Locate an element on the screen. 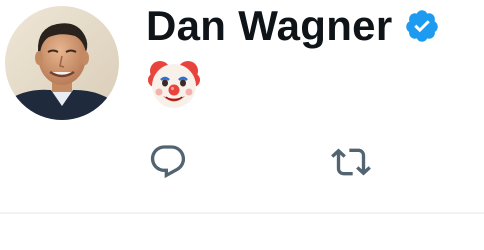  tweet-text: 🤡 is located at coordinates (176, 86).